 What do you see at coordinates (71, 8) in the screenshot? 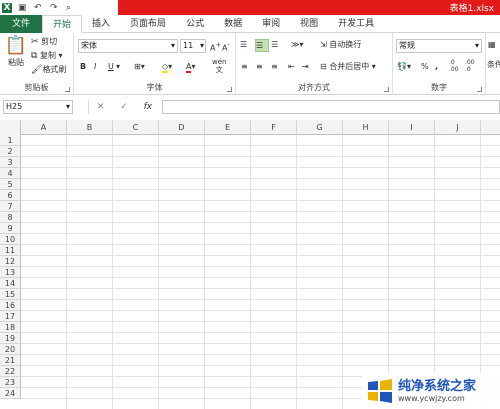
I see `print-preview-icon: ⌕` at bounding box center [71, 8].